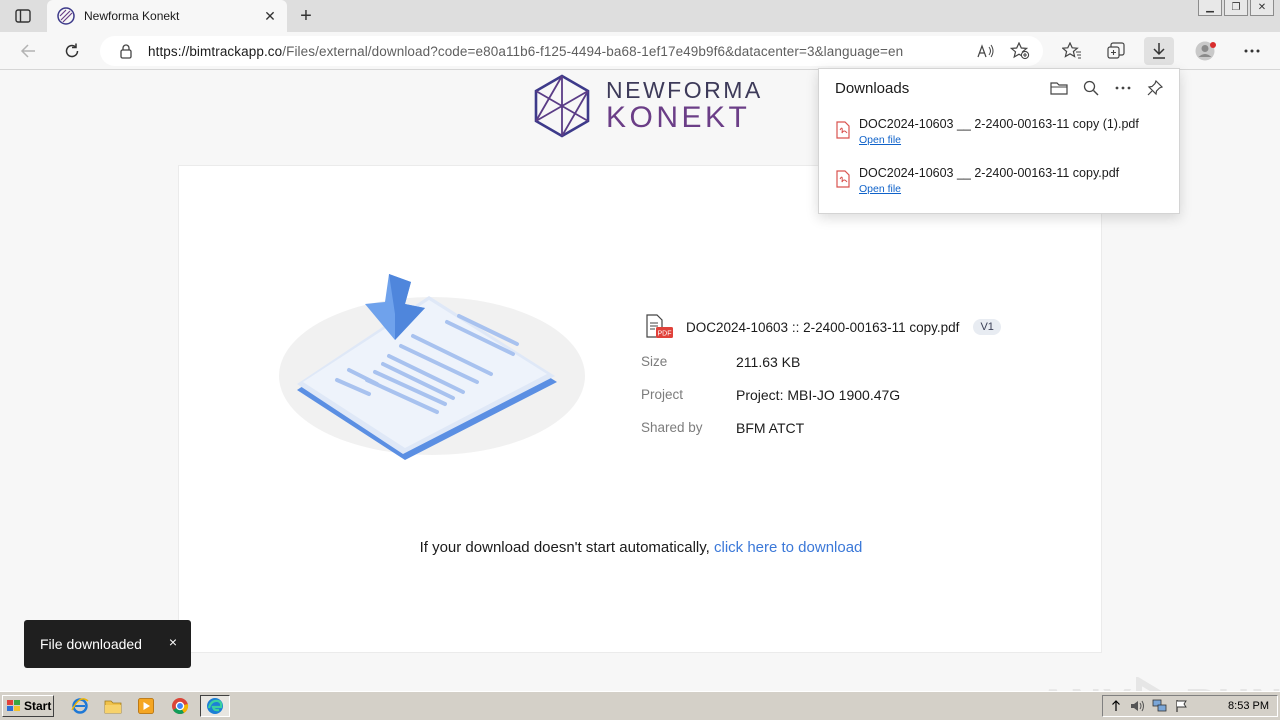 The width and height of the screenshot is (1280, 720). Describe the element at coordinates (1210, 8) in the screenshot. I see `minimize-button: ▁` at that location.